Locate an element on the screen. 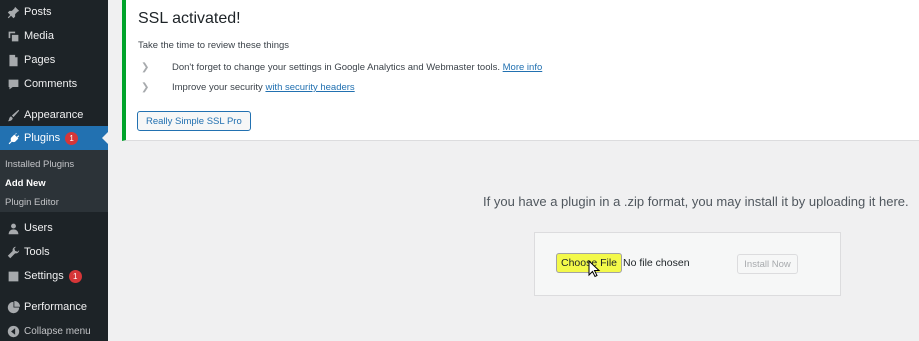 The height and width of the screenshot is (341, 919). plug-icon is located at coordinates (13, 138).